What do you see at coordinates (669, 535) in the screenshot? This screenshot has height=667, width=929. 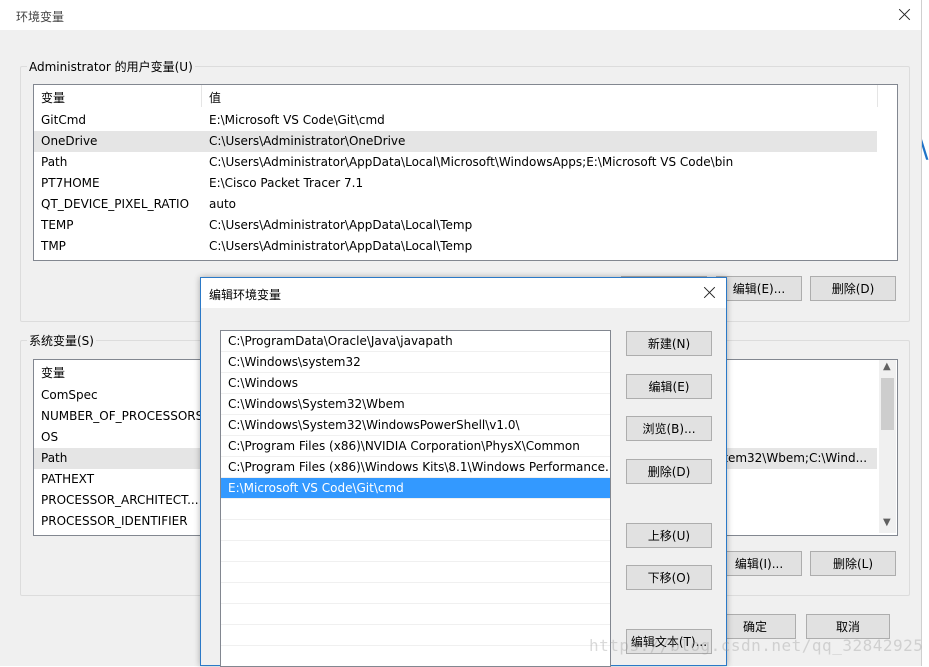 I see `move-up-button: 上移(U)` at bounding box center [669, 535].